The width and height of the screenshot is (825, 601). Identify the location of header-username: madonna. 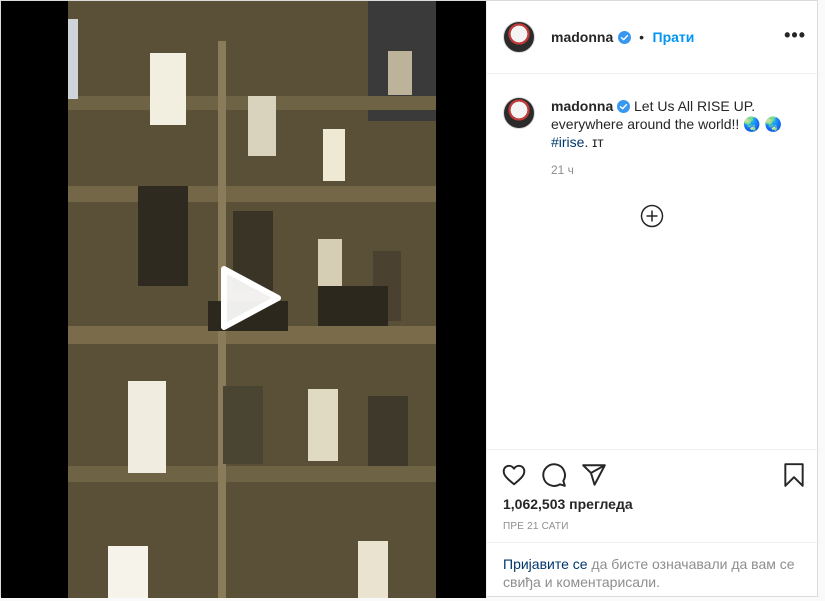
(582, 37).